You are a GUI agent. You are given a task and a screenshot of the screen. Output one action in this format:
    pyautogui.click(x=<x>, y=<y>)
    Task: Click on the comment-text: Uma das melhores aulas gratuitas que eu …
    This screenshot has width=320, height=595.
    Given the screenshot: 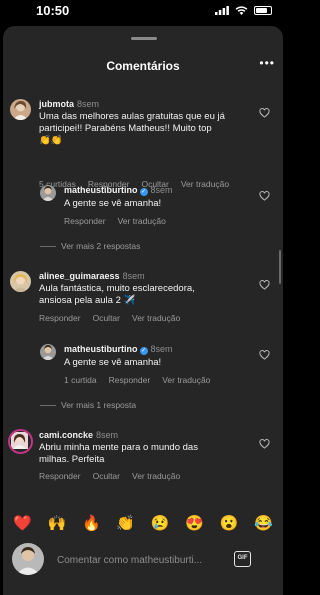 What is the action you would take?
    pyautogui.click(x=132, y=129)
    